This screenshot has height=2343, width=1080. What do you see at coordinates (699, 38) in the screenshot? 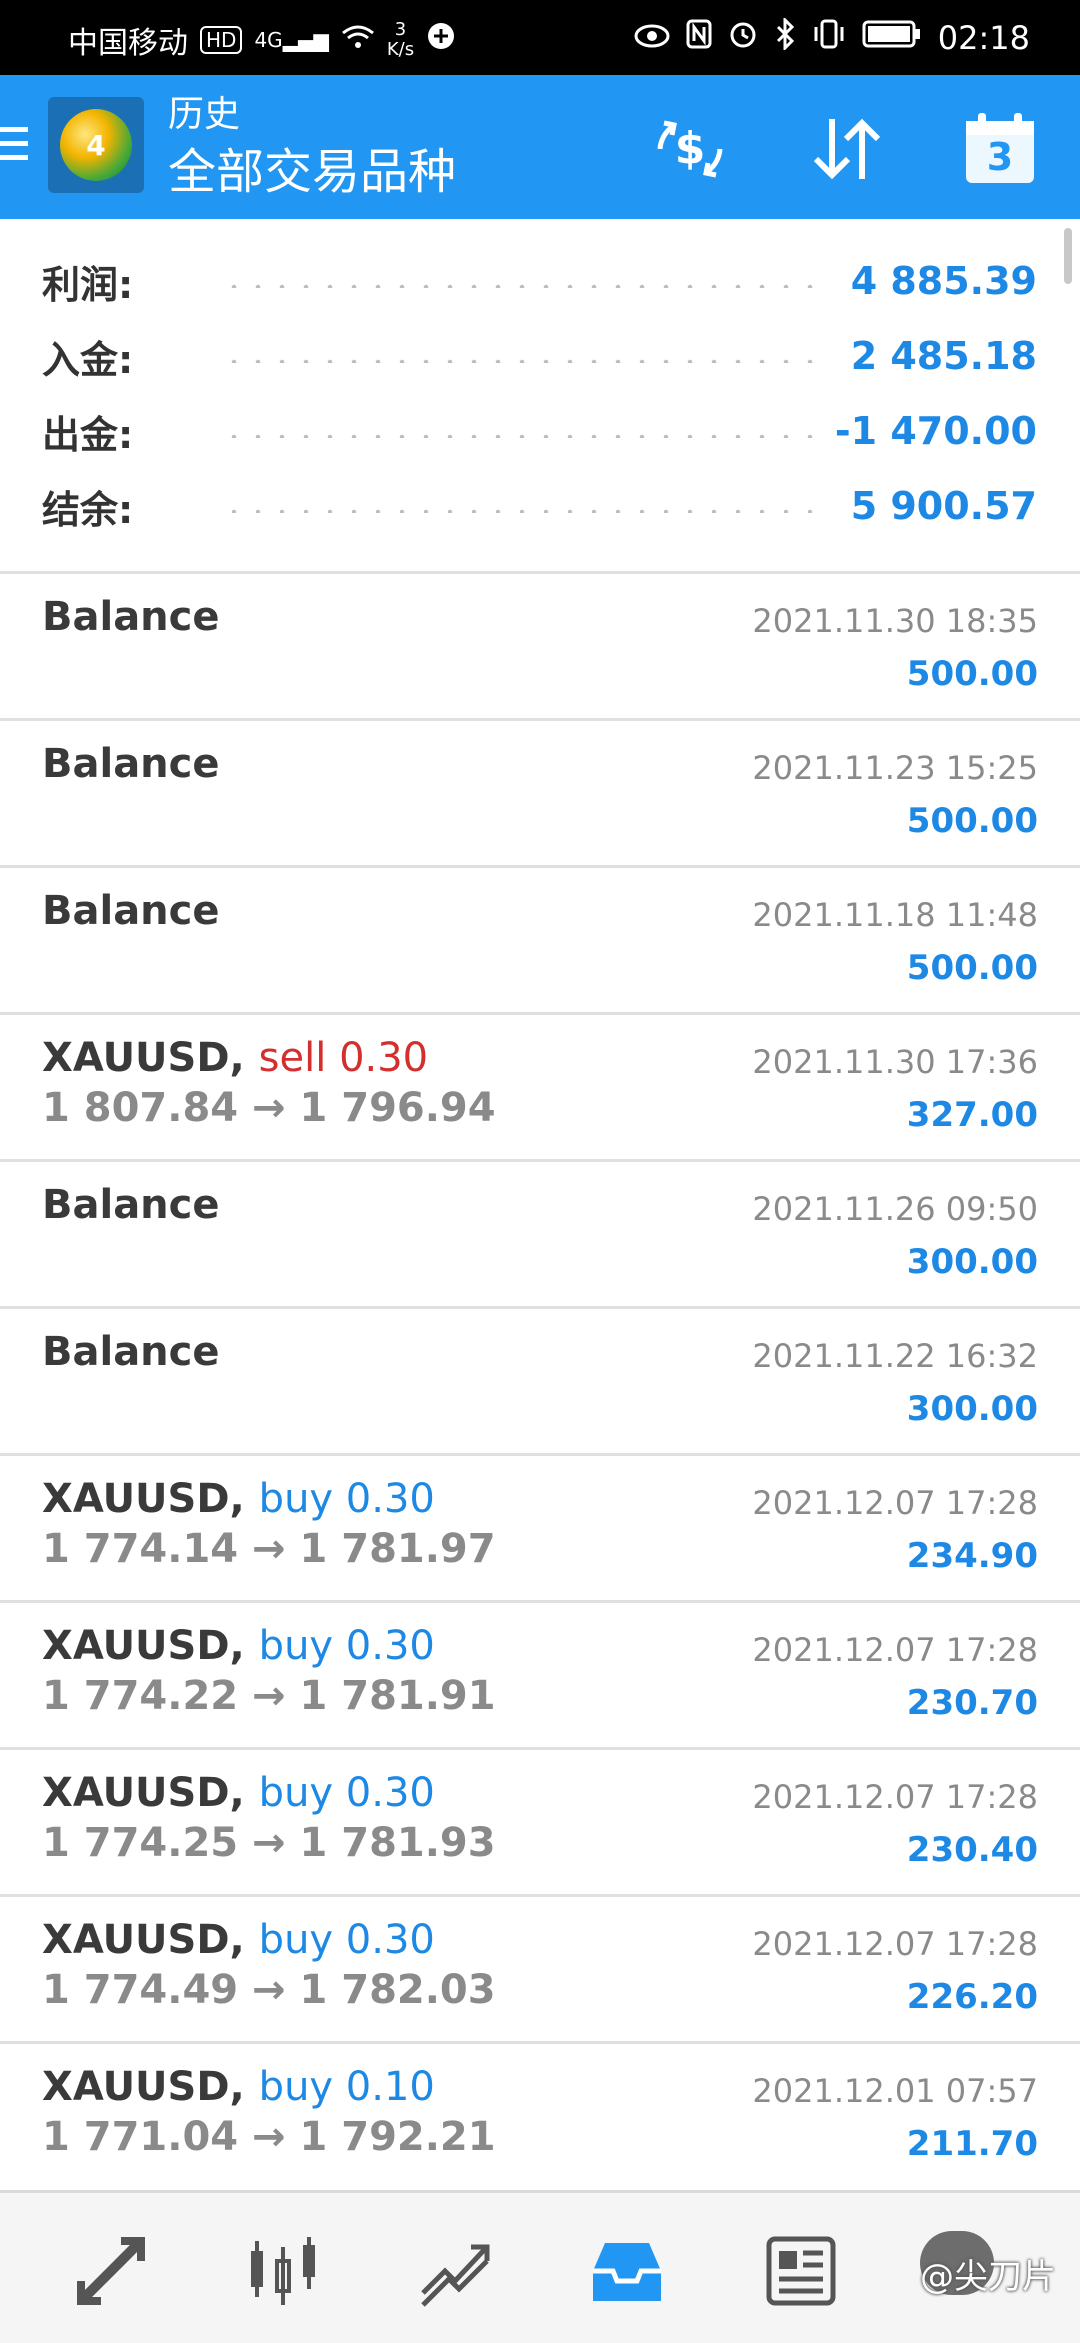
I see `nfc-icon` at bounding box center [699, 38].